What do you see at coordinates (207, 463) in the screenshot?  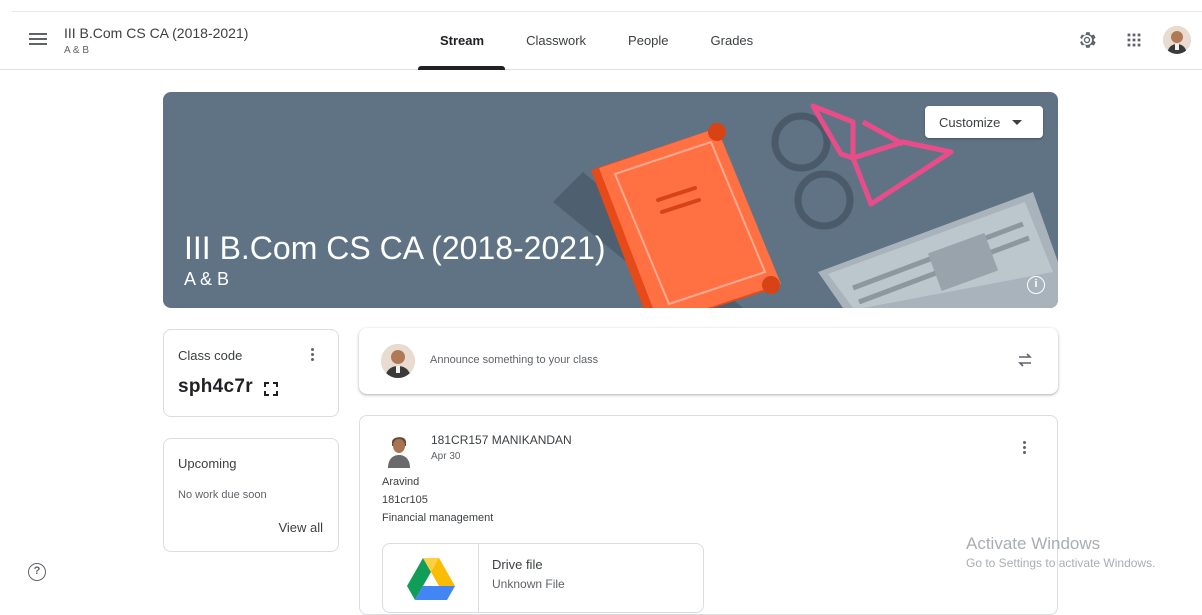 I see `upcoming-title: Upcoming` at bounding box center [207, 463].